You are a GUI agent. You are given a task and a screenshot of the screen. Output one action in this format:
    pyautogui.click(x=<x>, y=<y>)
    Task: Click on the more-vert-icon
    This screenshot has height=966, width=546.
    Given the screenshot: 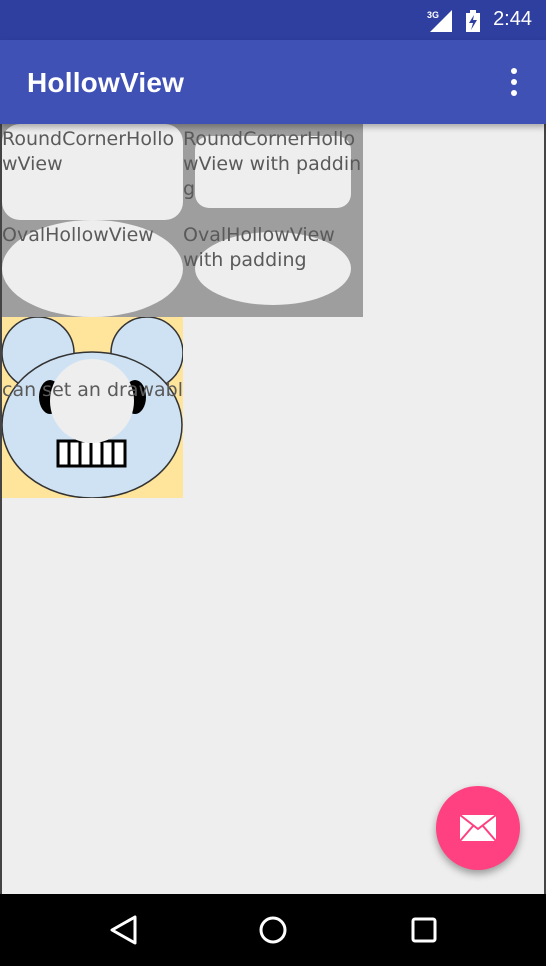 What is the action you would take?
    pyautogui.click(x=514, y=82)
    